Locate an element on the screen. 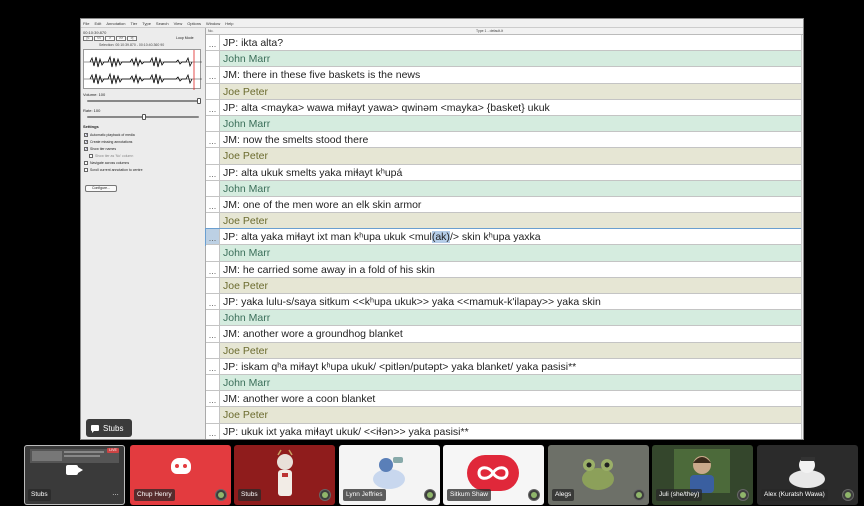  menu-item: Annotation is located at coordinates (115, 23).